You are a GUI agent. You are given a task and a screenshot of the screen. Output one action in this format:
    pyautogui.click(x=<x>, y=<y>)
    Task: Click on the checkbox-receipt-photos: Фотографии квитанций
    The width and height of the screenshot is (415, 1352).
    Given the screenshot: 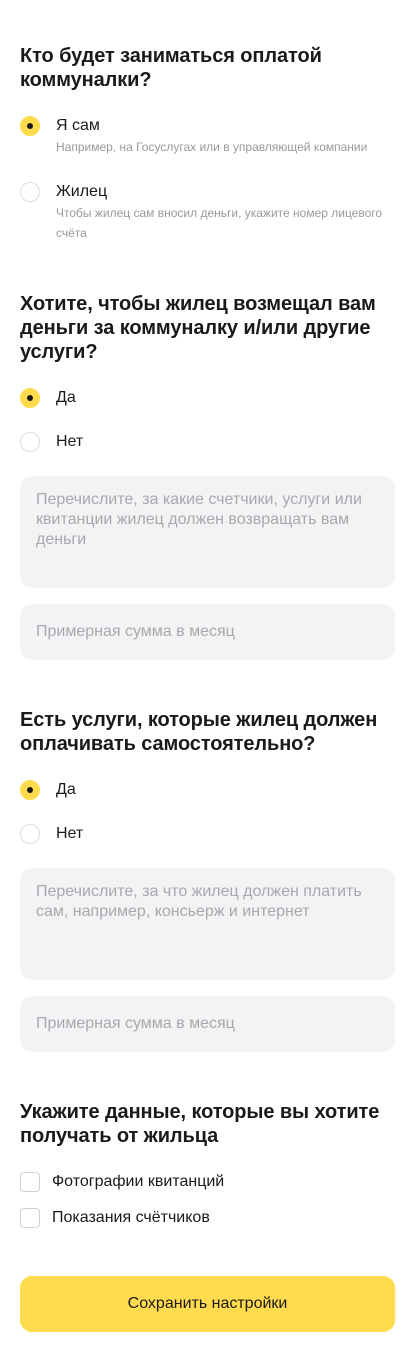 What is the action you would take?
    pyautogui.click(x=207, y=1182)
    